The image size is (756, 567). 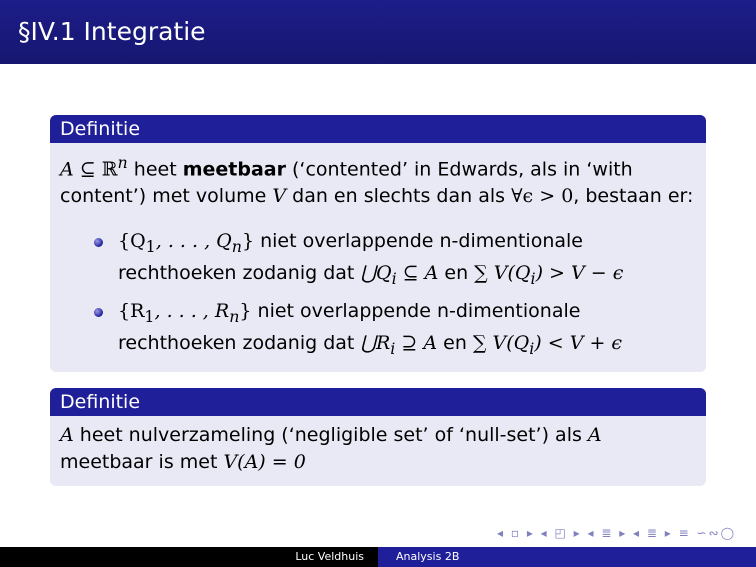 What do you see at coordinates (416, 342) in the screenshot?
I see `math: ⊇ A` at bounding box center [416, 342].